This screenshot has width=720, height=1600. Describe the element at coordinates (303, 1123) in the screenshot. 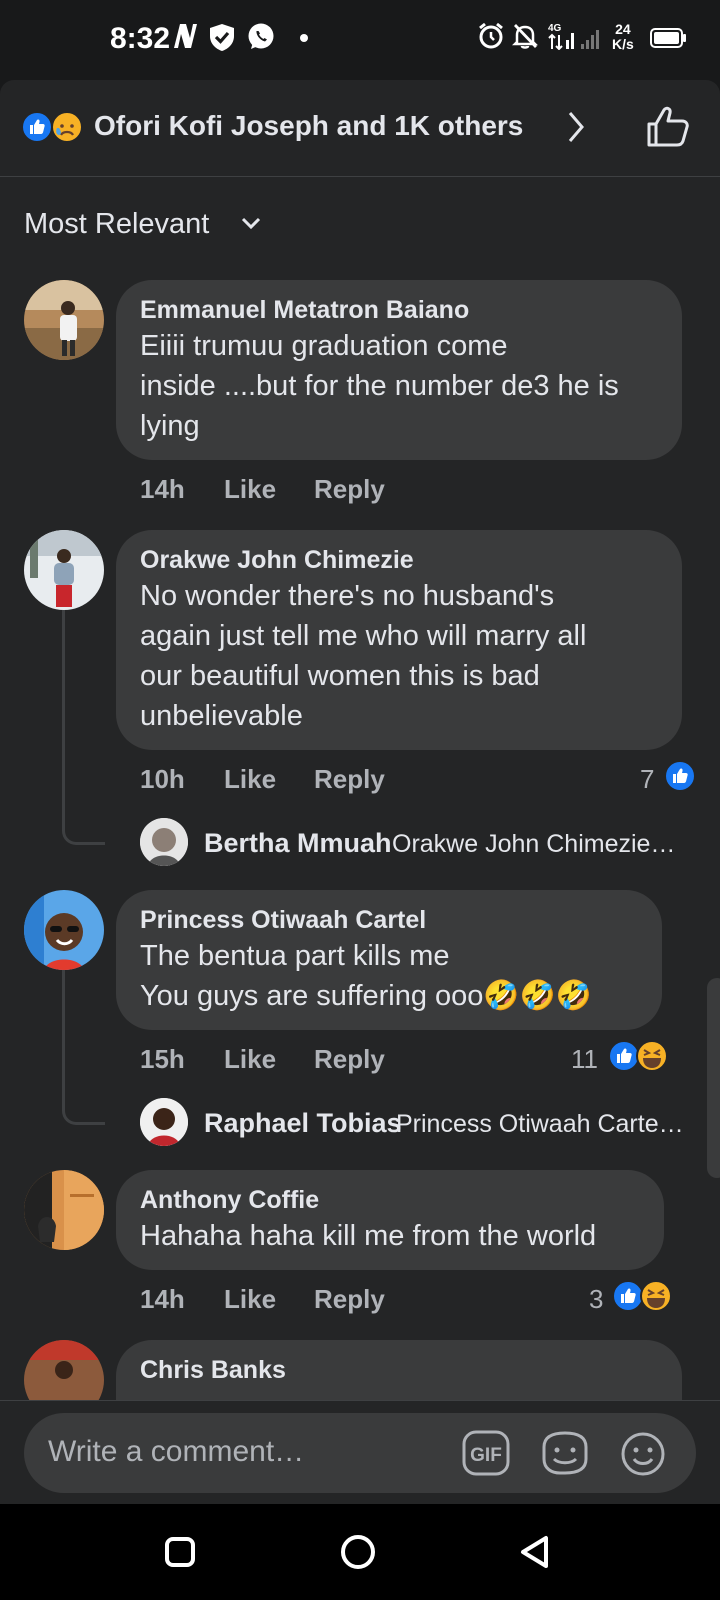

I see `reply-author: Raphael Tobias` at that location.